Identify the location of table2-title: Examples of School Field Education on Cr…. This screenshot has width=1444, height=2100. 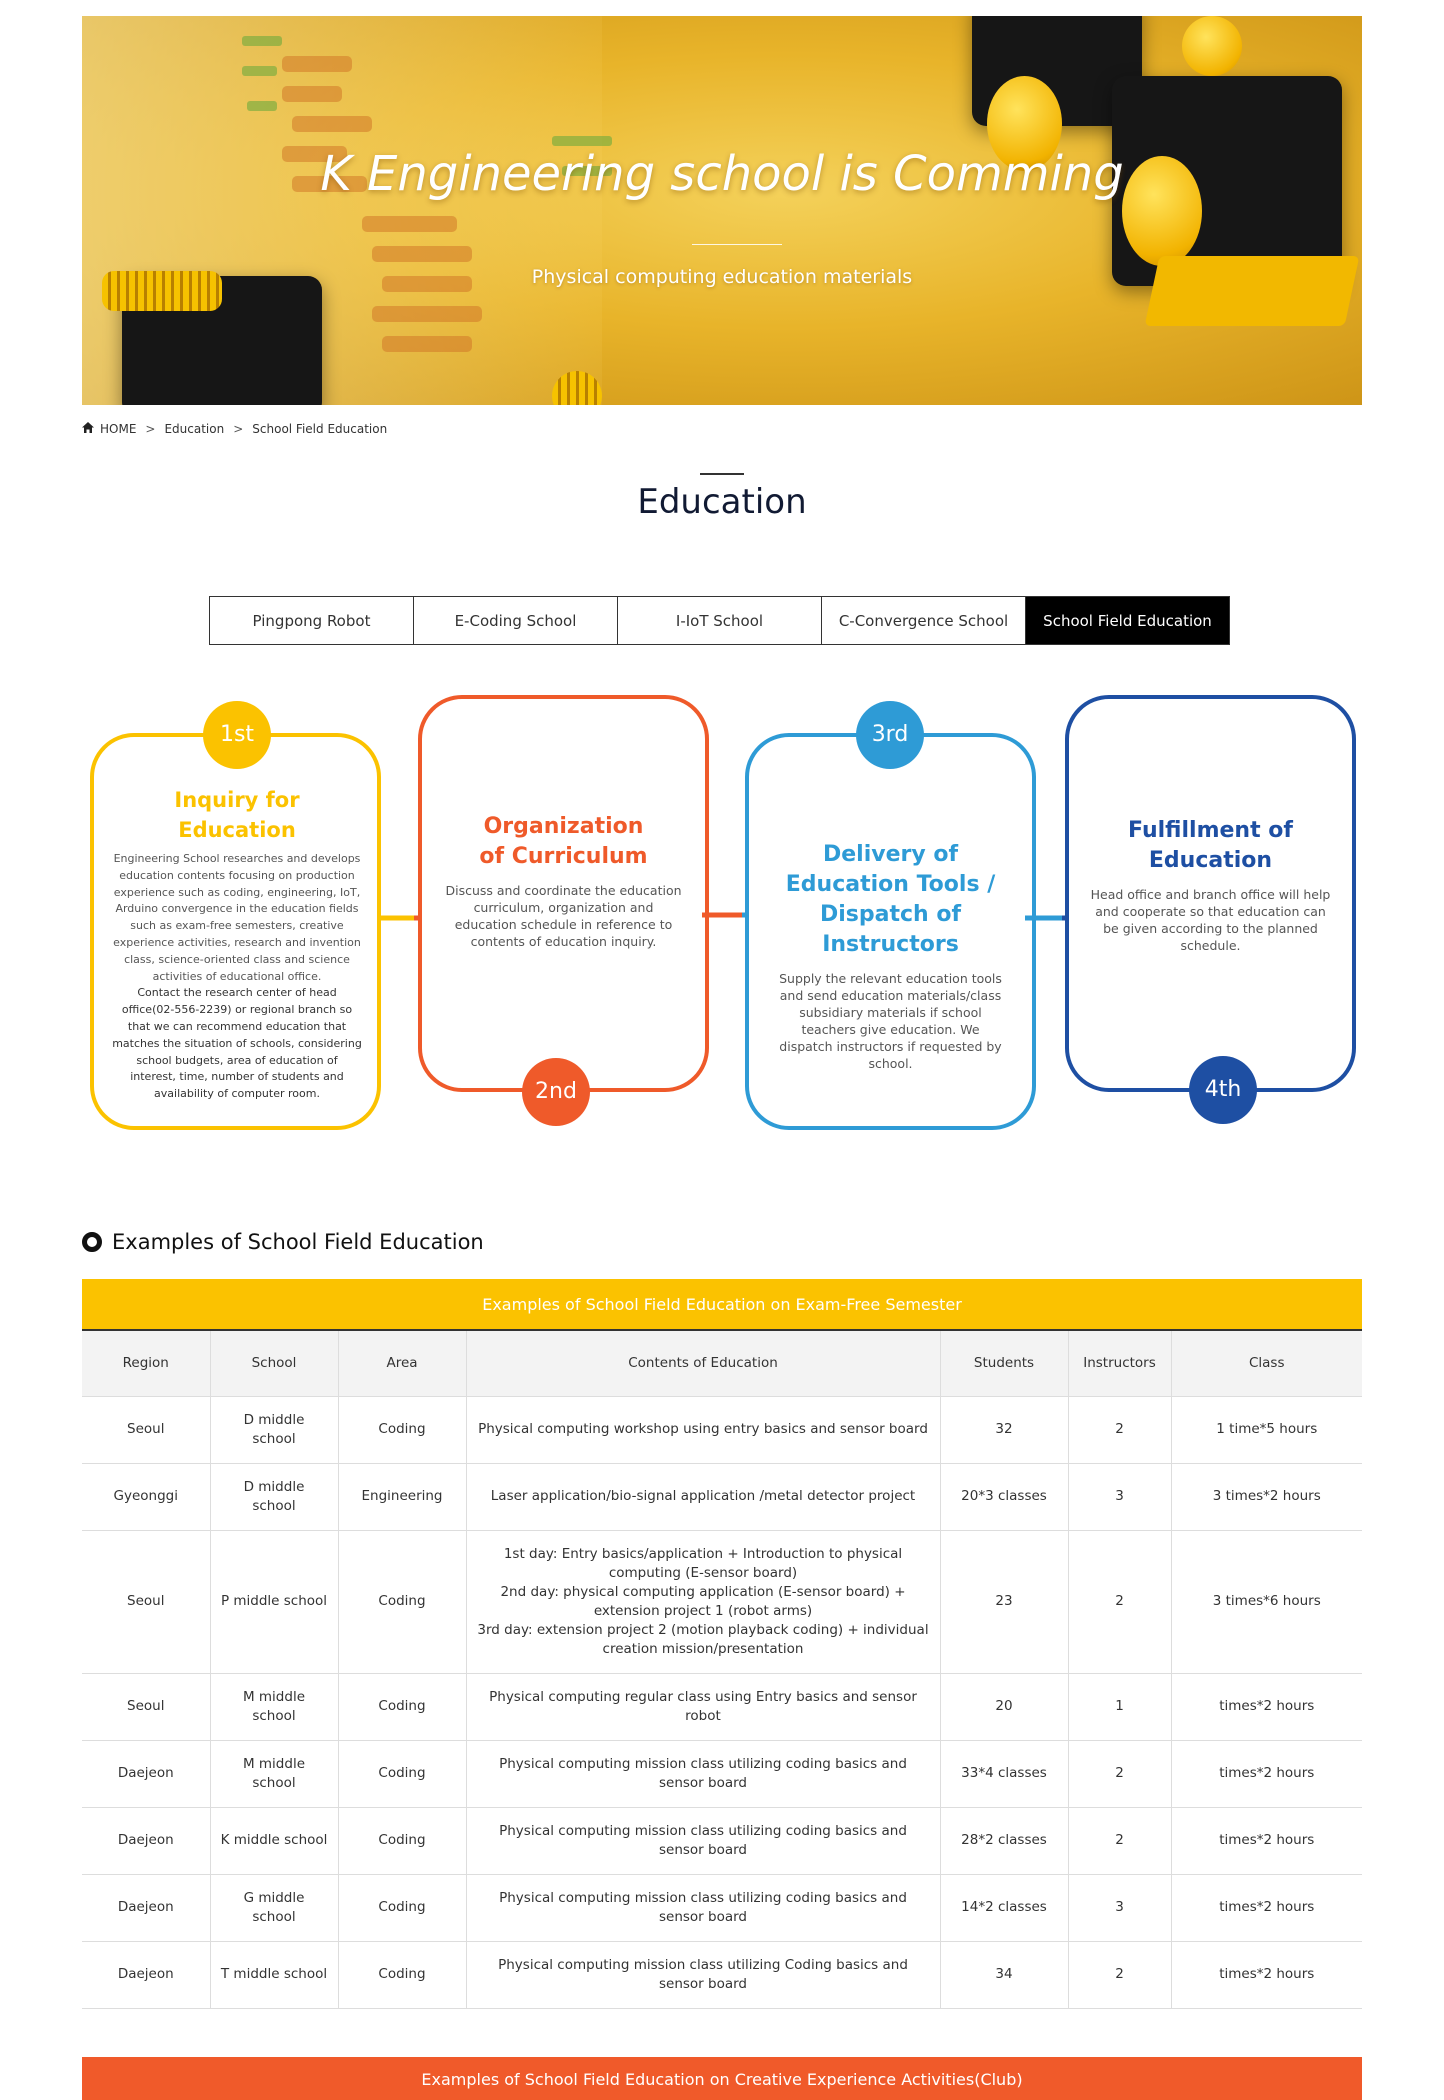
(722, 2078).